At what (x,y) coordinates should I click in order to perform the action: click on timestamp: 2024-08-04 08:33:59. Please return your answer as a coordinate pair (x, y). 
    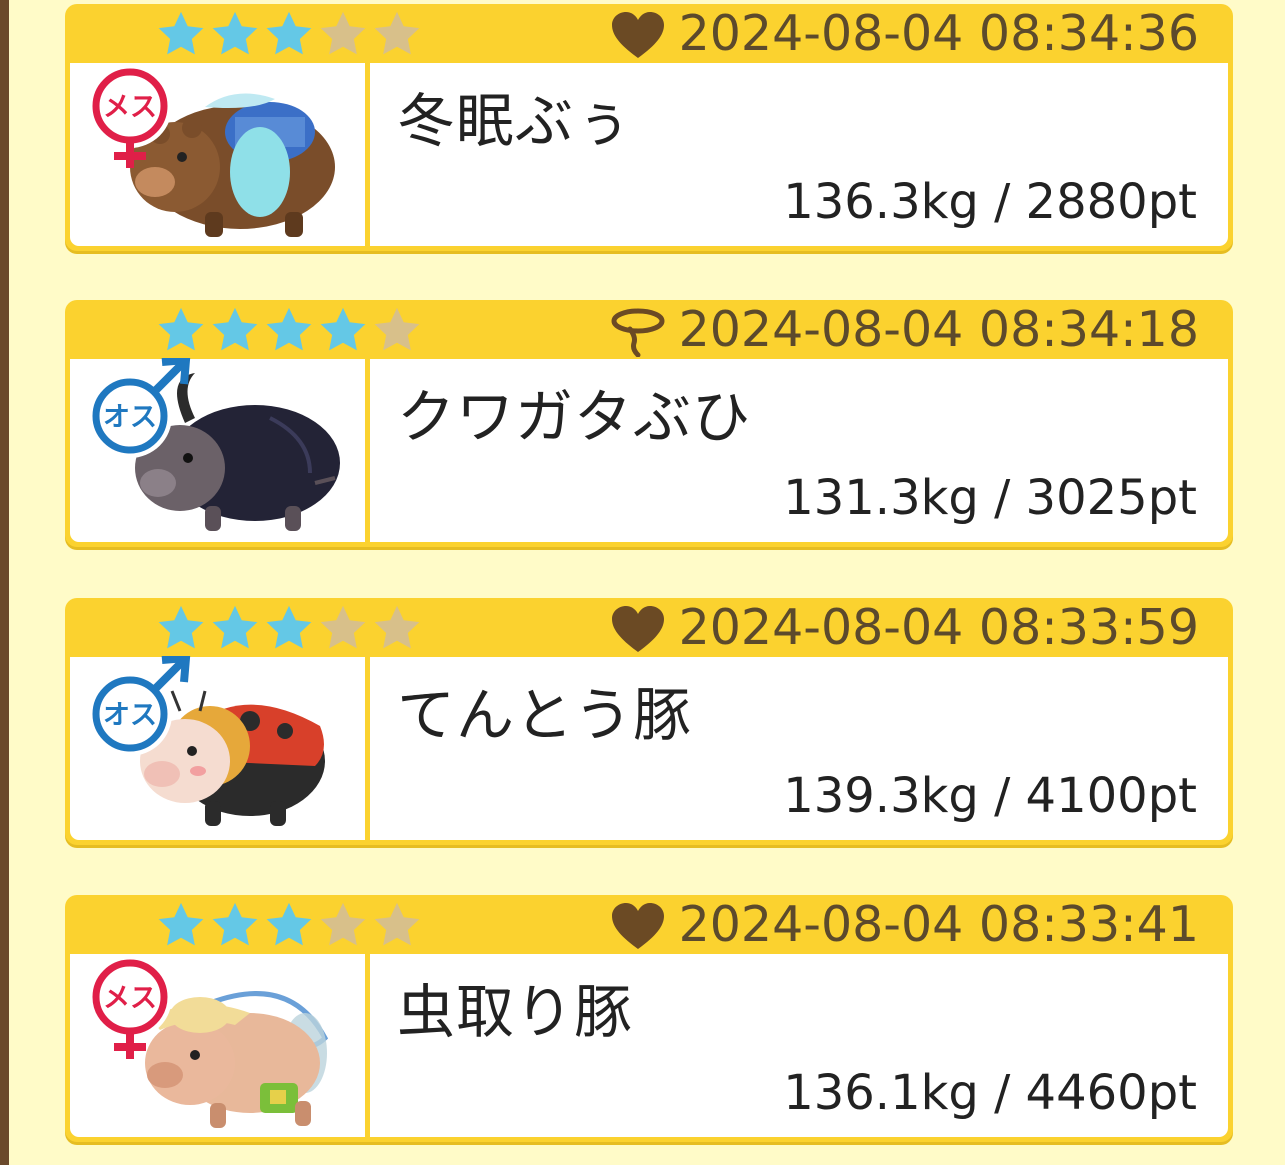
    Looking at the image, I should click on (938, 627).